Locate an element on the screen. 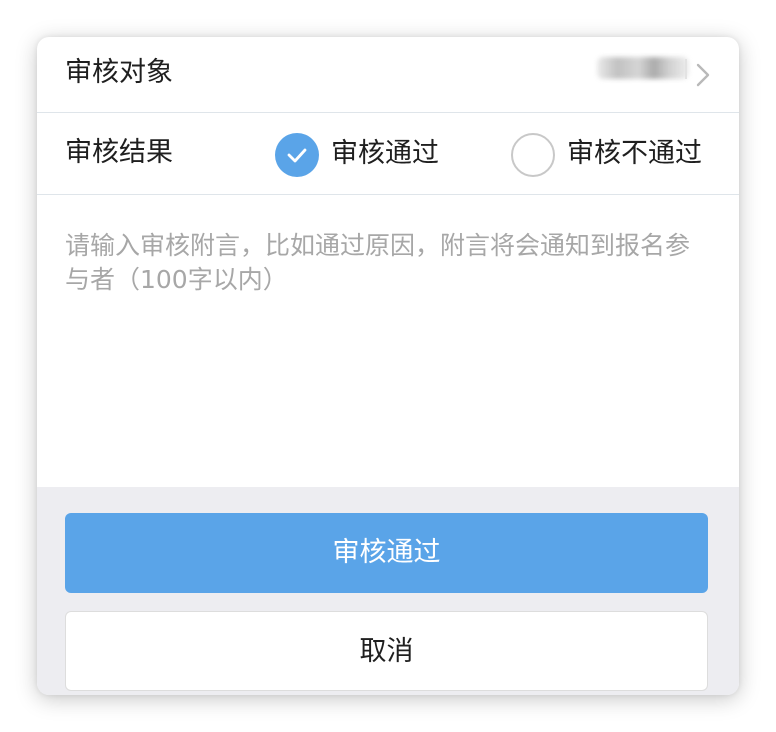 Image resolution: width=776 pixels, height=732 pixels. radio-checked-circle is located at coordinates (297, 155).